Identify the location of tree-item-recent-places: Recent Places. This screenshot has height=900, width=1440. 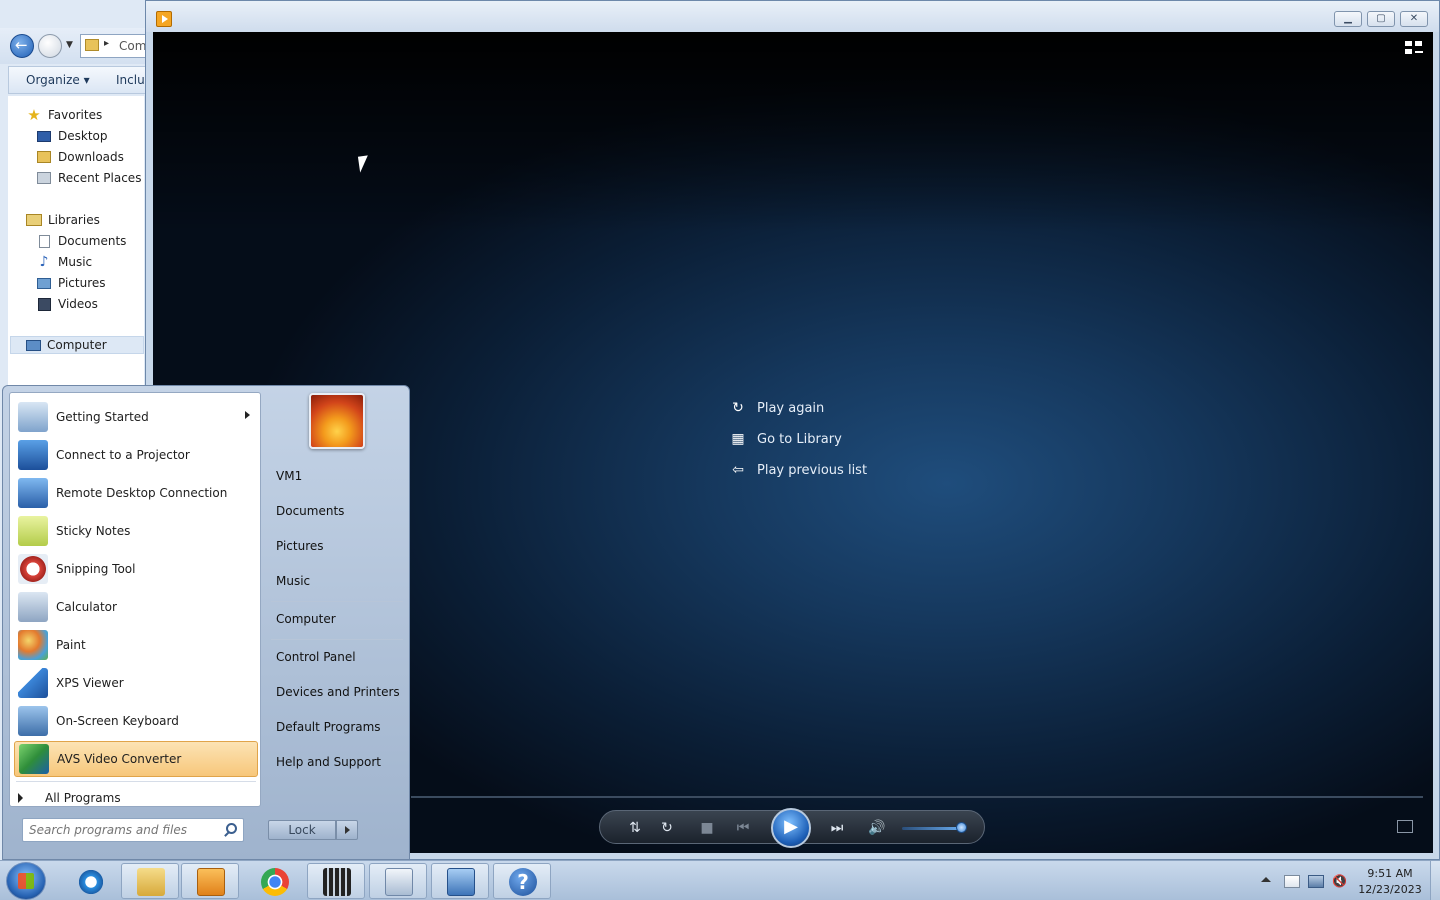
(88, 178).